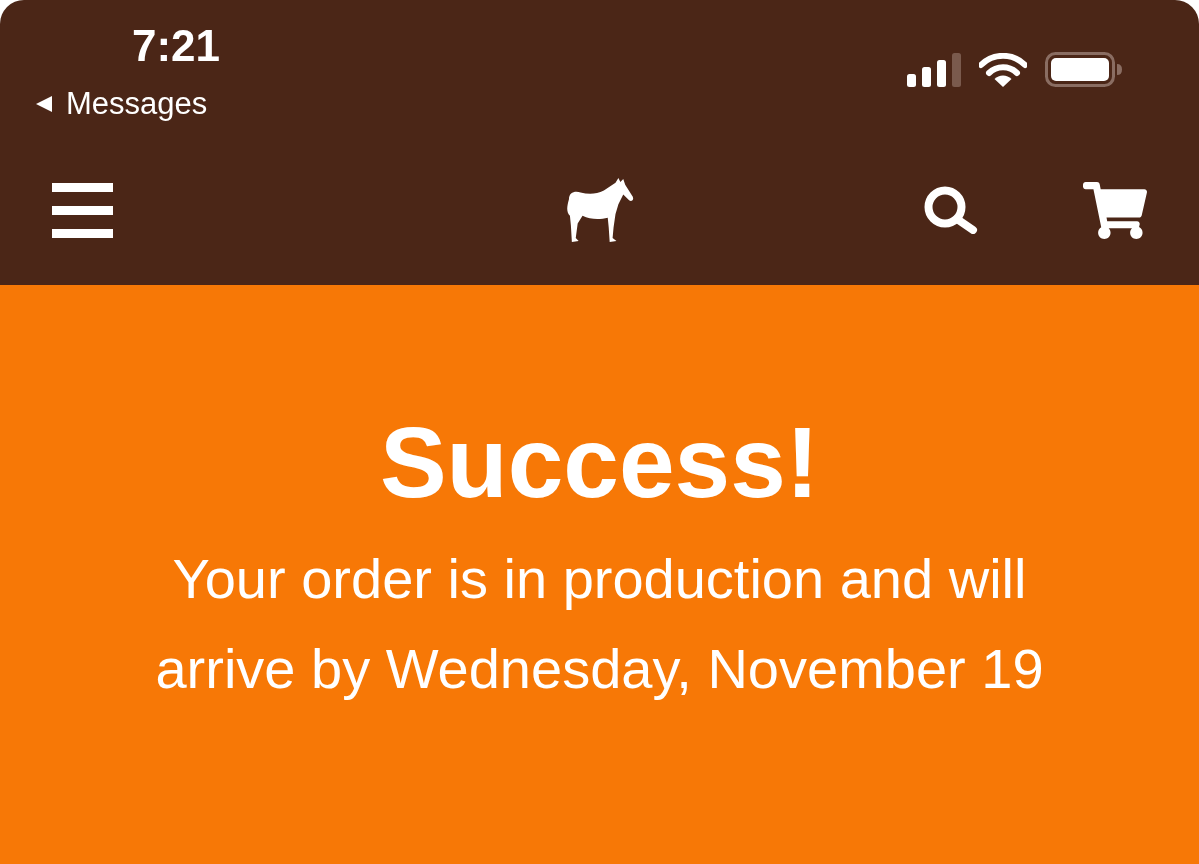  I want to click on order-message: Your order is in production and will arrive by Wednesday, November 19, so click(599, 624).